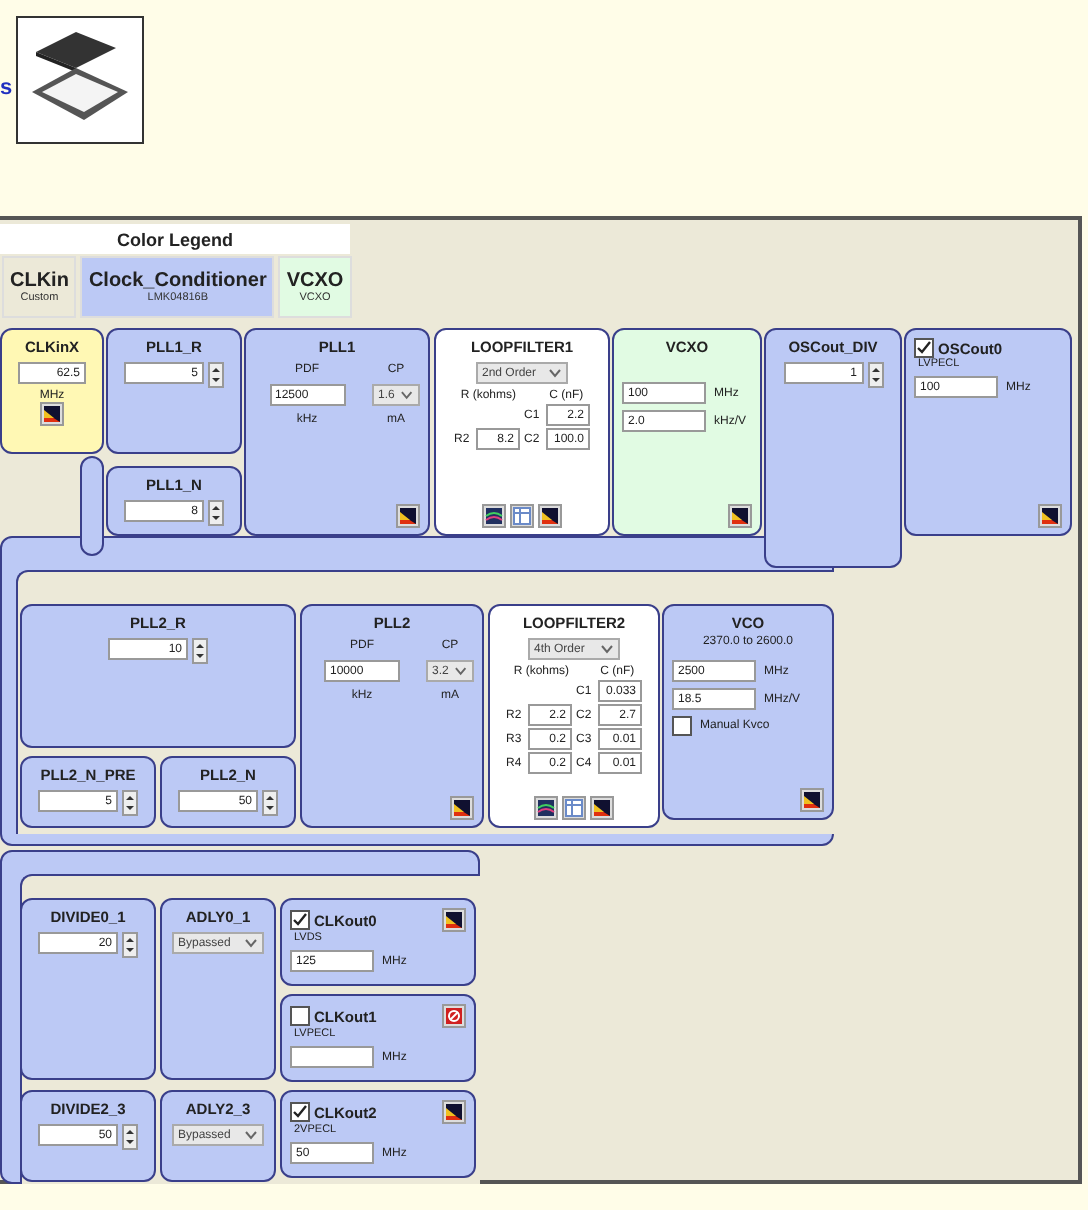 The width and height of the screenshot is (1088, 1210). What do you see at coordinates (80, 80) in the screenshot?
I see `chip-drawing` at bounding box center [80, 80].